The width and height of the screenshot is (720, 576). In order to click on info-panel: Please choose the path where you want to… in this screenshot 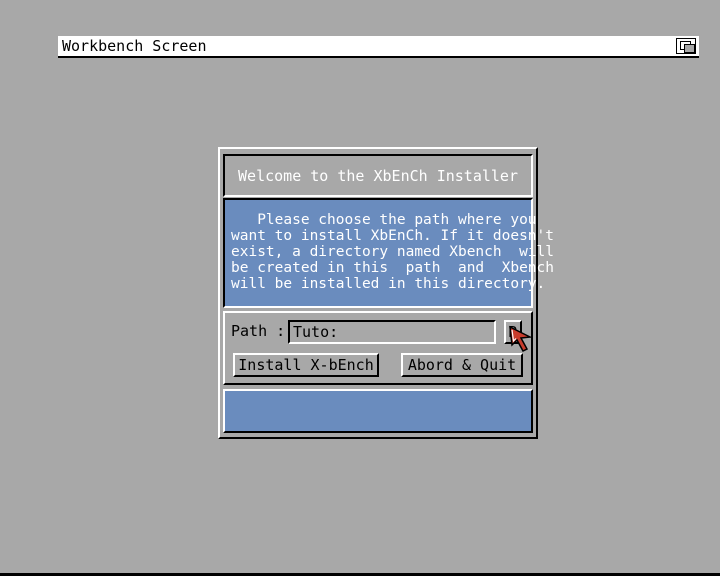, I will do `click(389, 253)`.